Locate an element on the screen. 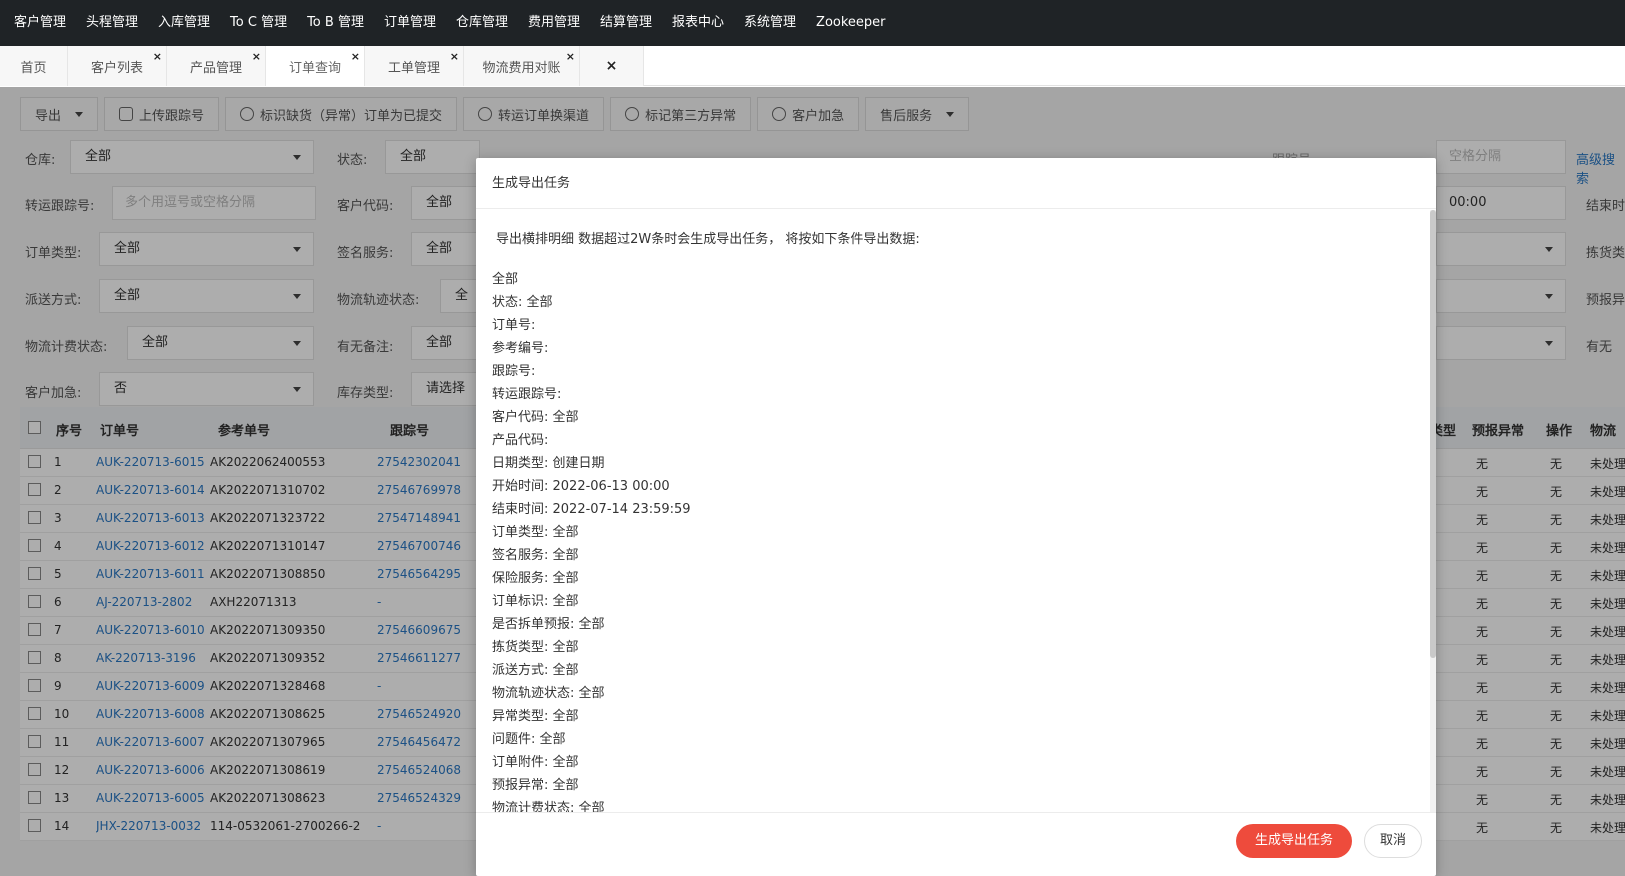  export-condition: 开始时间: 2022-06-13 00:00 is located at coordinates (581, 486).